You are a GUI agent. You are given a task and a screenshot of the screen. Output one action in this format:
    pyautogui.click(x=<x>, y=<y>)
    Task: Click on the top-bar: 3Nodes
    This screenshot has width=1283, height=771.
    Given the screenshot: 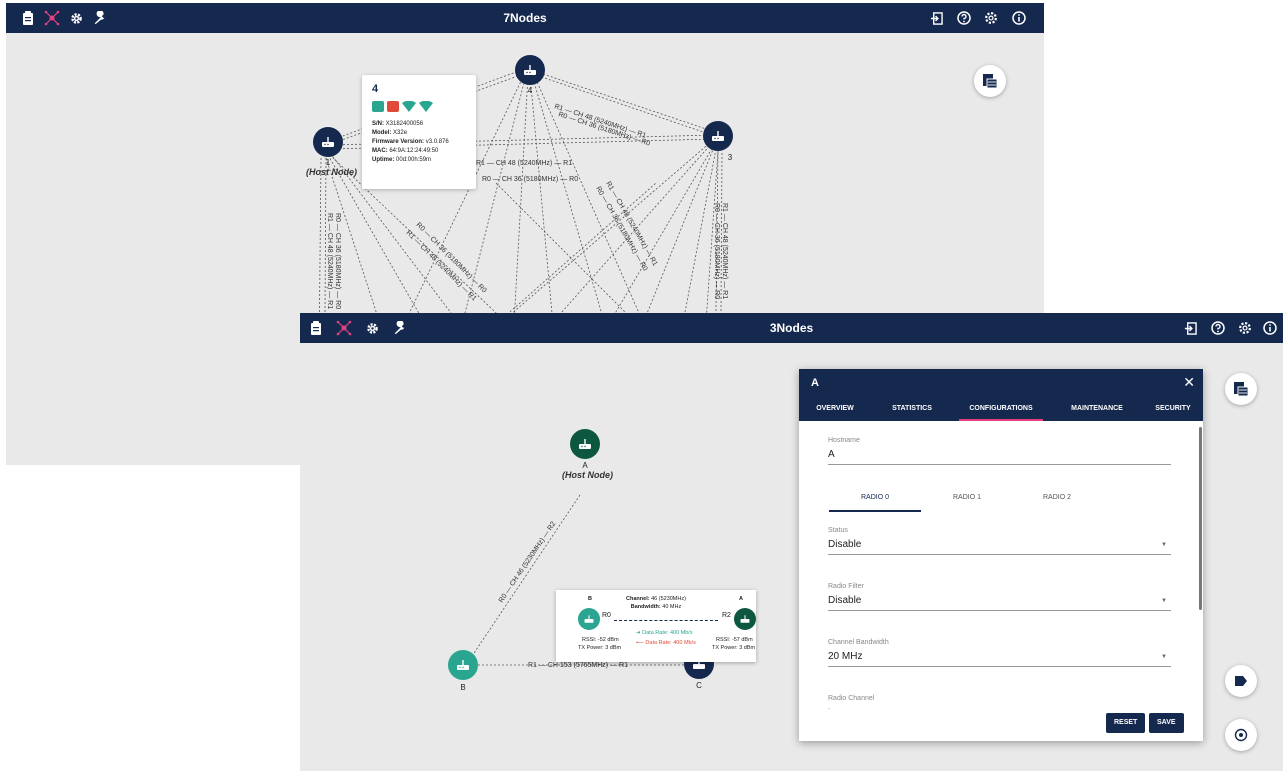 What is the action you would take?
    pyautogui.click(x=791, y=328)
    